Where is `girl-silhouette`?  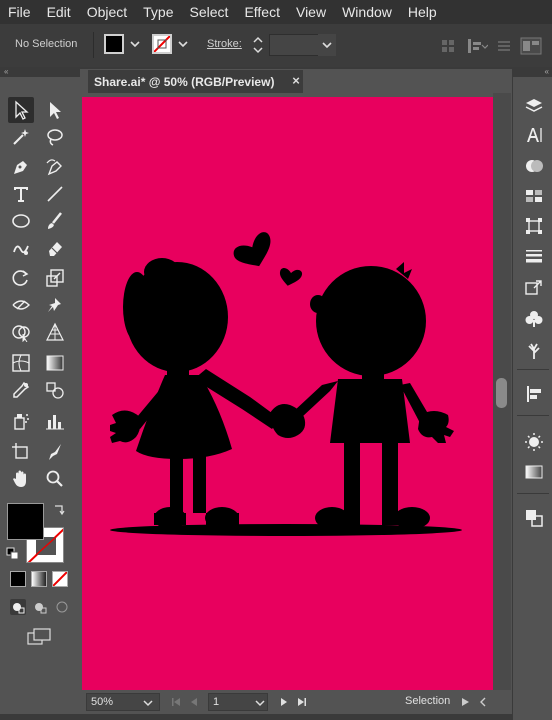 girl-silhouette is located at coordinates (195, 393).